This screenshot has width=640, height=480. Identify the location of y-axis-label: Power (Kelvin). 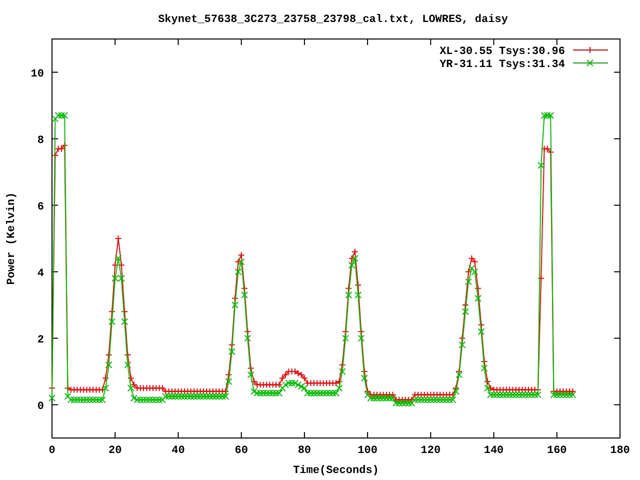
(12, 238).